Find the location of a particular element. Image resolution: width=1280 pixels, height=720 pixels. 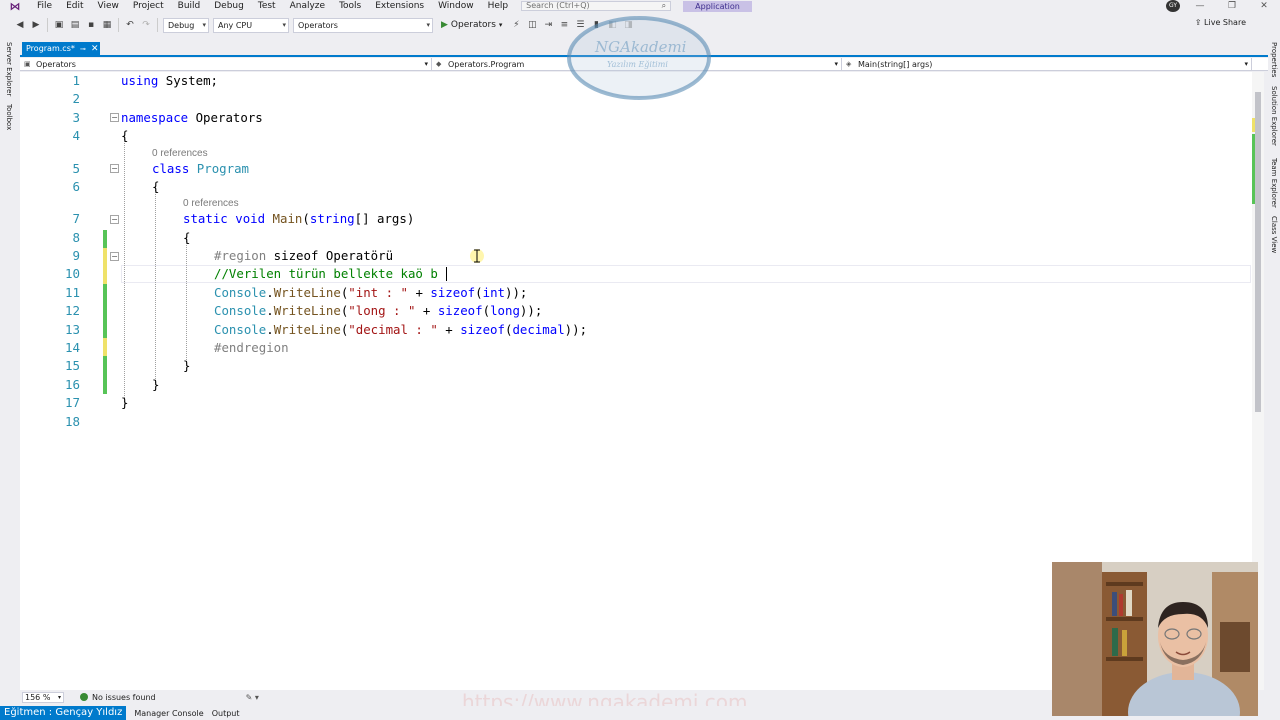

close-icon: ✕ is located at coordinates (1264, 6).